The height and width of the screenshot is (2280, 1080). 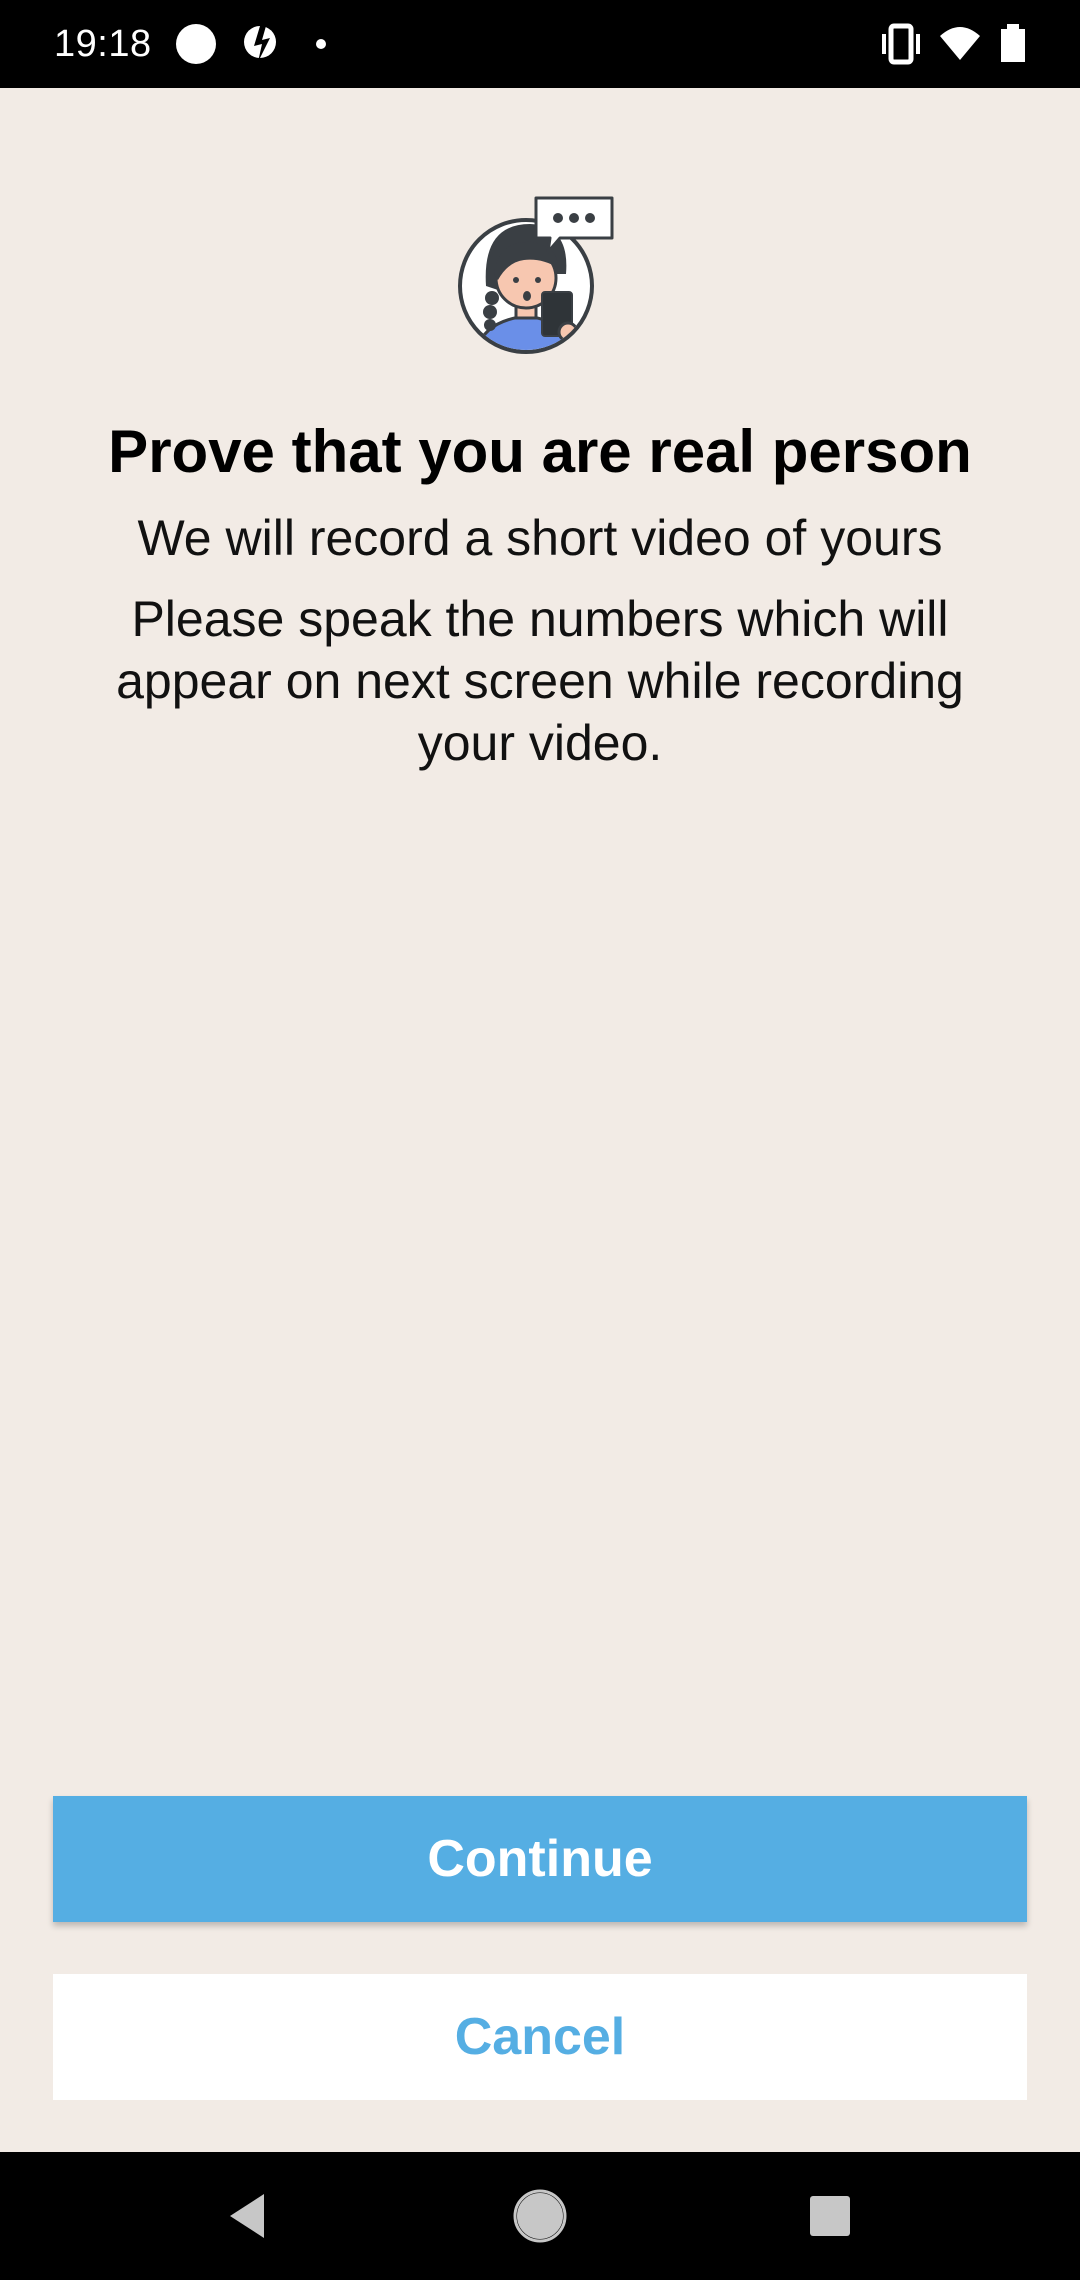 I want to click on home-icon, so click(x=540, y=2216).